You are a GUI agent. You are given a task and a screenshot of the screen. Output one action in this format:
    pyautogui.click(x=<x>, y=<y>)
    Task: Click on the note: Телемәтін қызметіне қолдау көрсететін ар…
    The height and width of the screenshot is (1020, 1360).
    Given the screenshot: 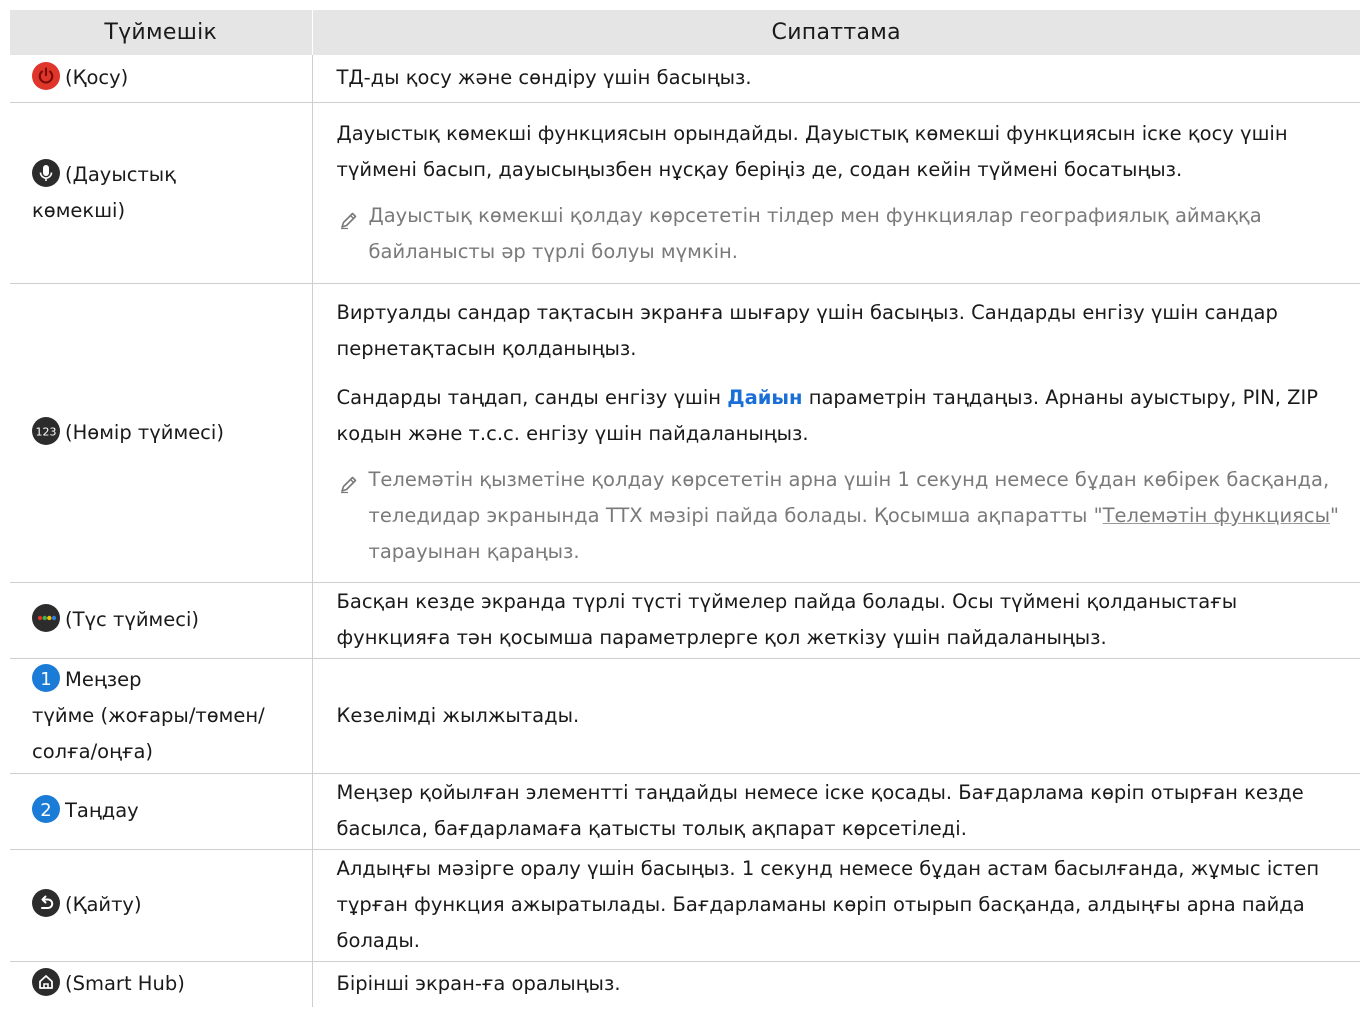 What is the action you would take?
    pyautogui.click(x=846, y=516)
    